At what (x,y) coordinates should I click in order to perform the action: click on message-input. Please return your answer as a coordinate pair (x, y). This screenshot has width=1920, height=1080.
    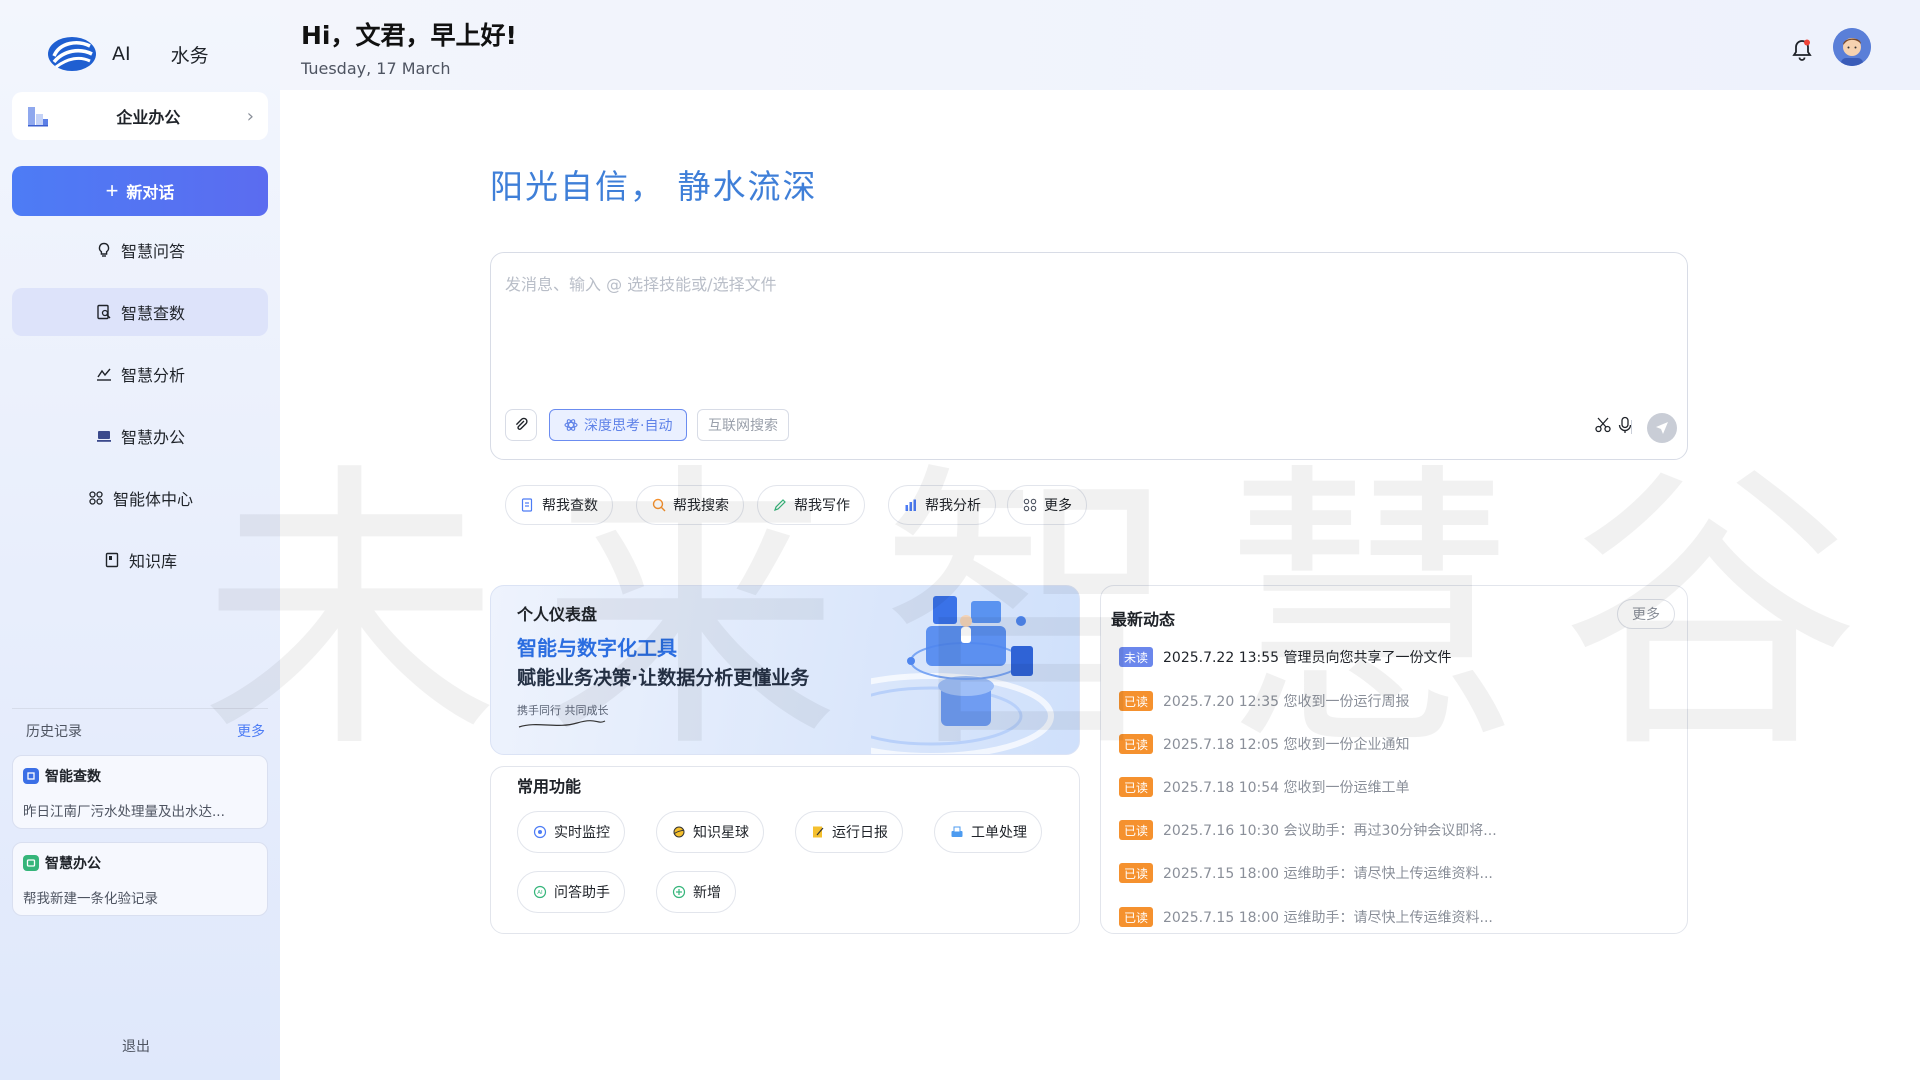
    Looking at the image, I should click on (1080, 321).